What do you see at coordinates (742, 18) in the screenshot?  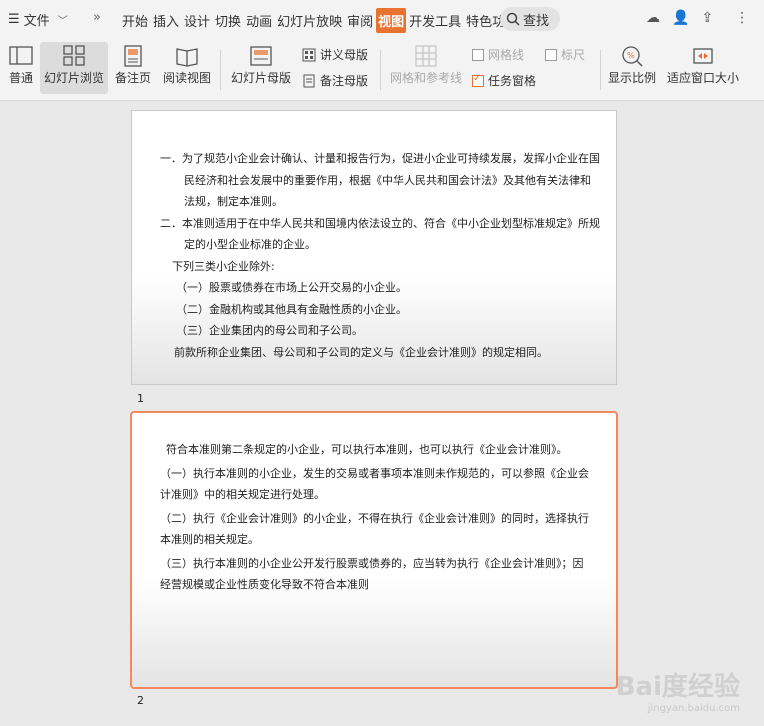 I see `more-options-icon: ⋮` at bounding box center [742, 18].